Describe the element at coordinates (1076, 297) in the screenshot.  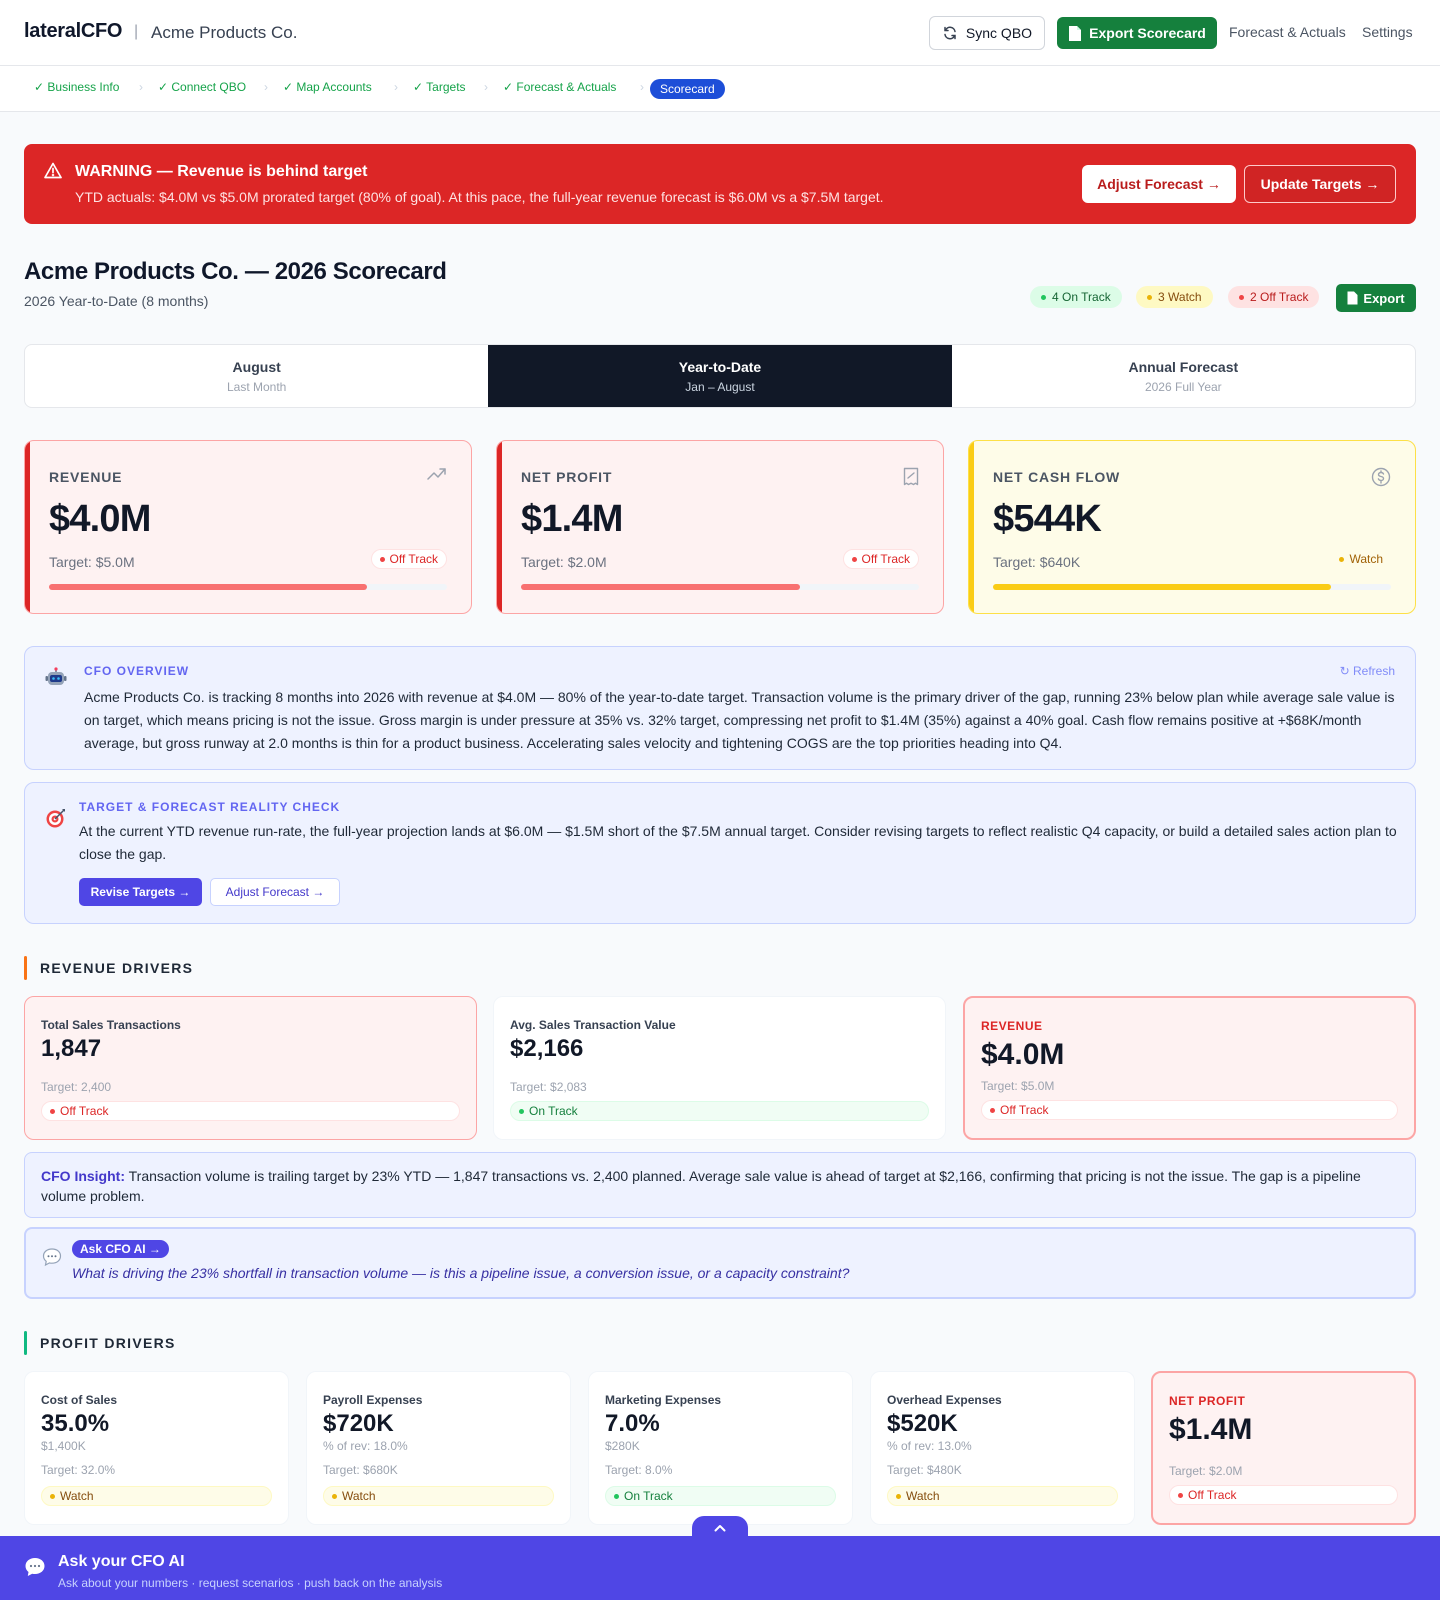
I see `on-track-count-badge: 4 On Track` at that location.